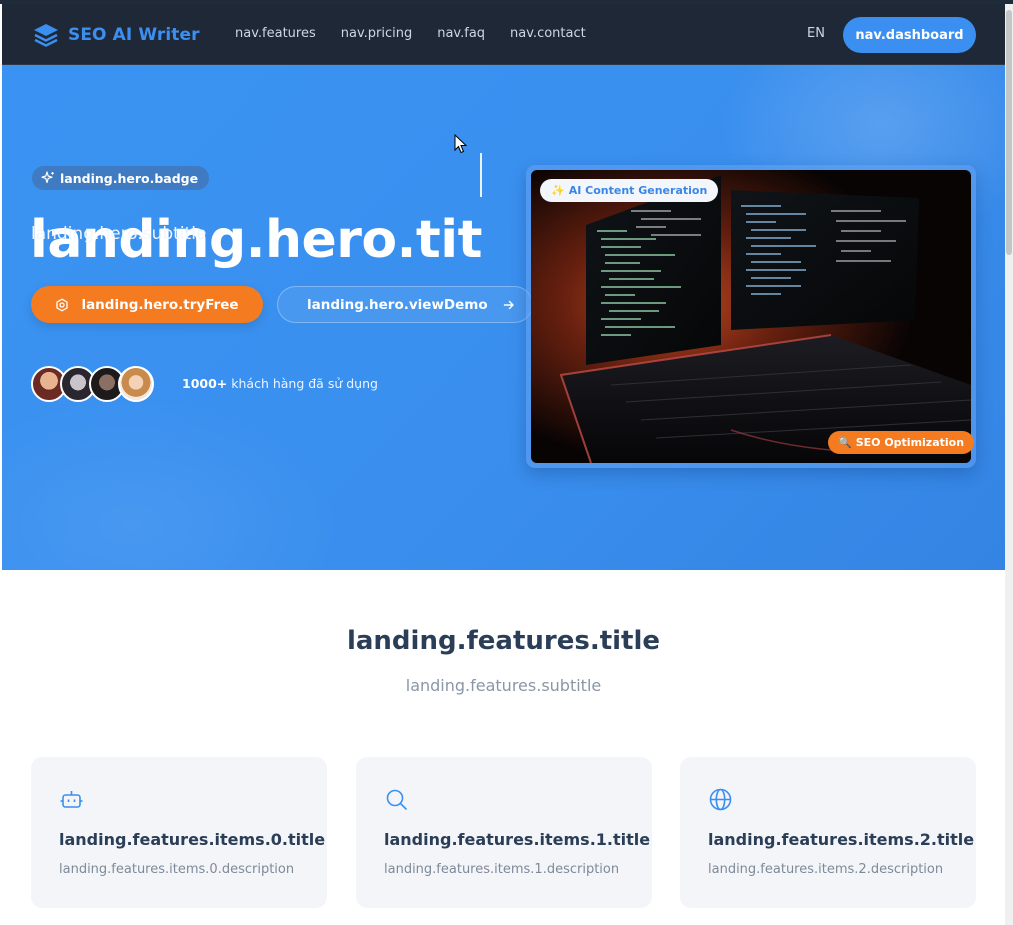 The image size is (1013, 925). I want to click on logo: SEO AI Writer, so click(116, 35).